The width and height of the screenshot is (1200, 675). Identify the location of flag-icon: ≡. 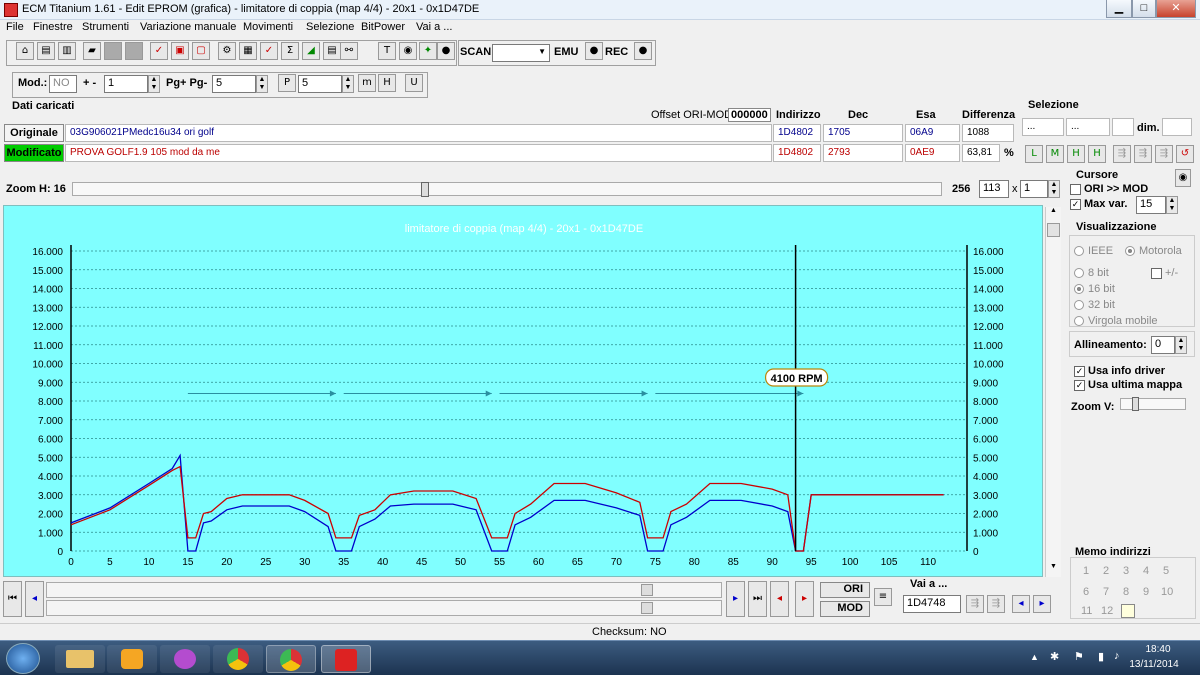
(883, 597).